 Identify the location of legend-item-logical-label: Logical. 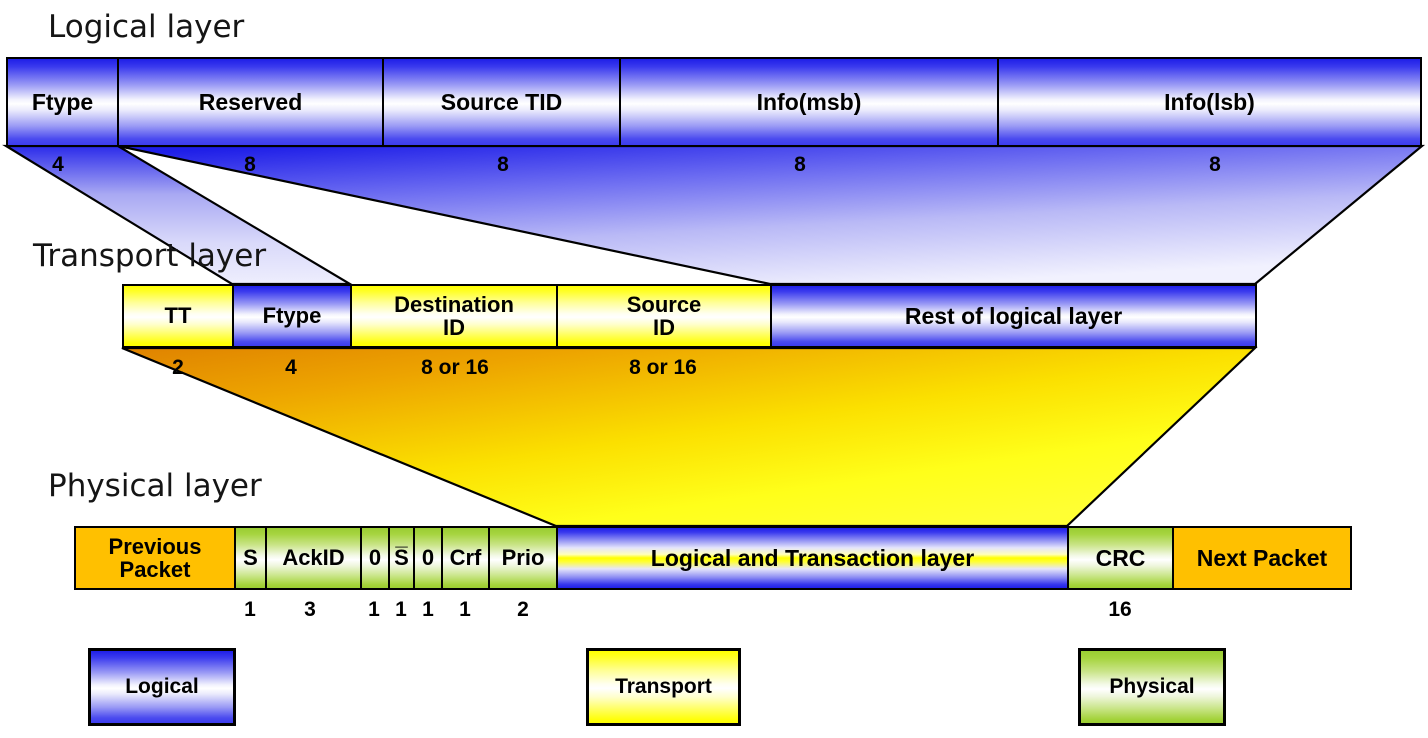
(162, 686).